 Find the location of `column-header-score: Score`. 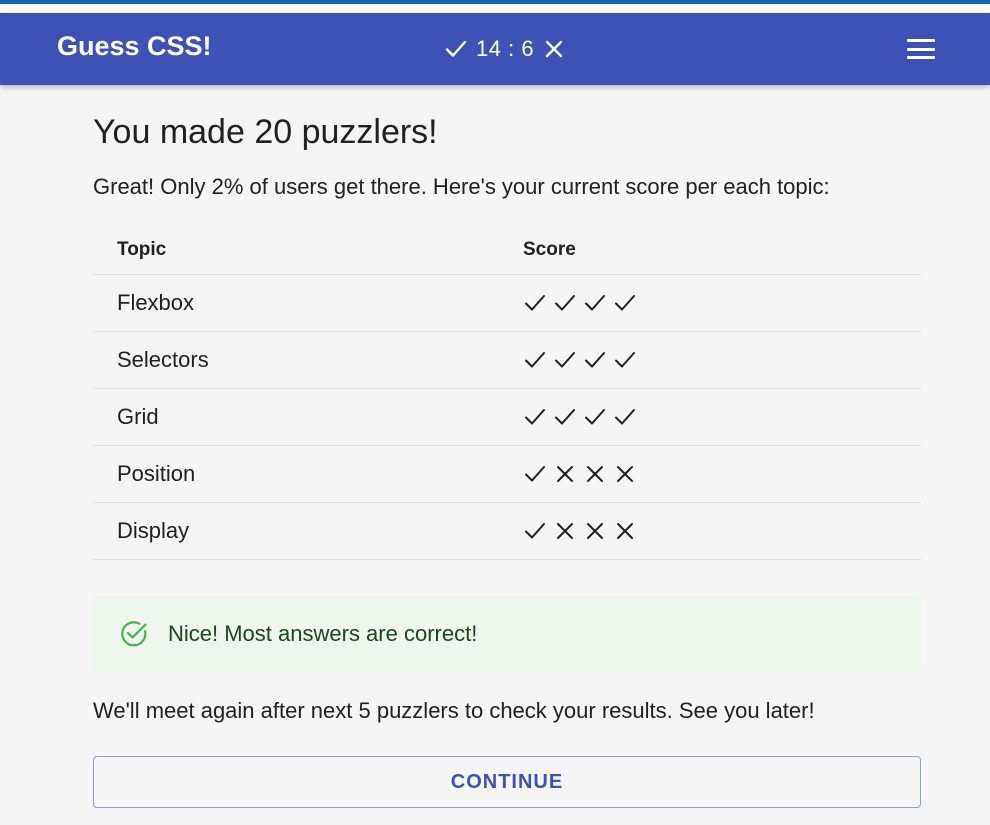

column-header-score: Score is located at coordinates (710, 250).